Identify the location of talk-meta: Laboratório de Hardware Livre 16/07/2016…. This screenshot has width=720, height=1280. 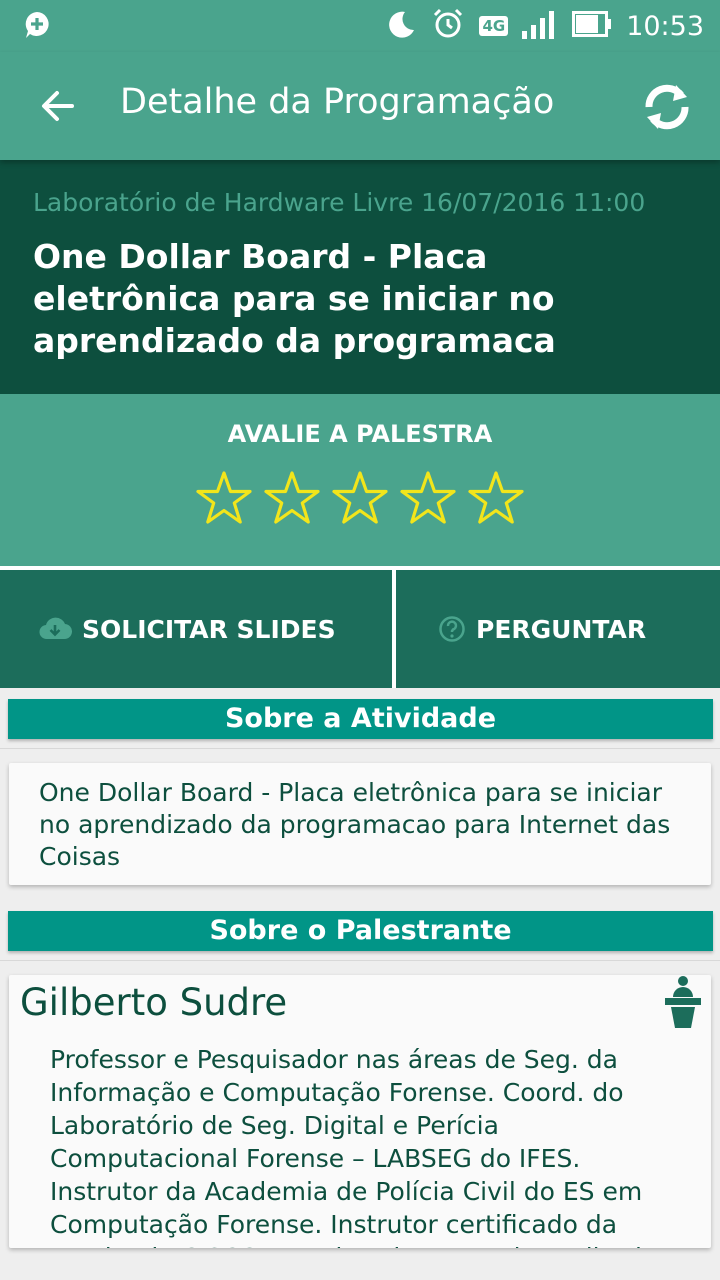
(339, 202).